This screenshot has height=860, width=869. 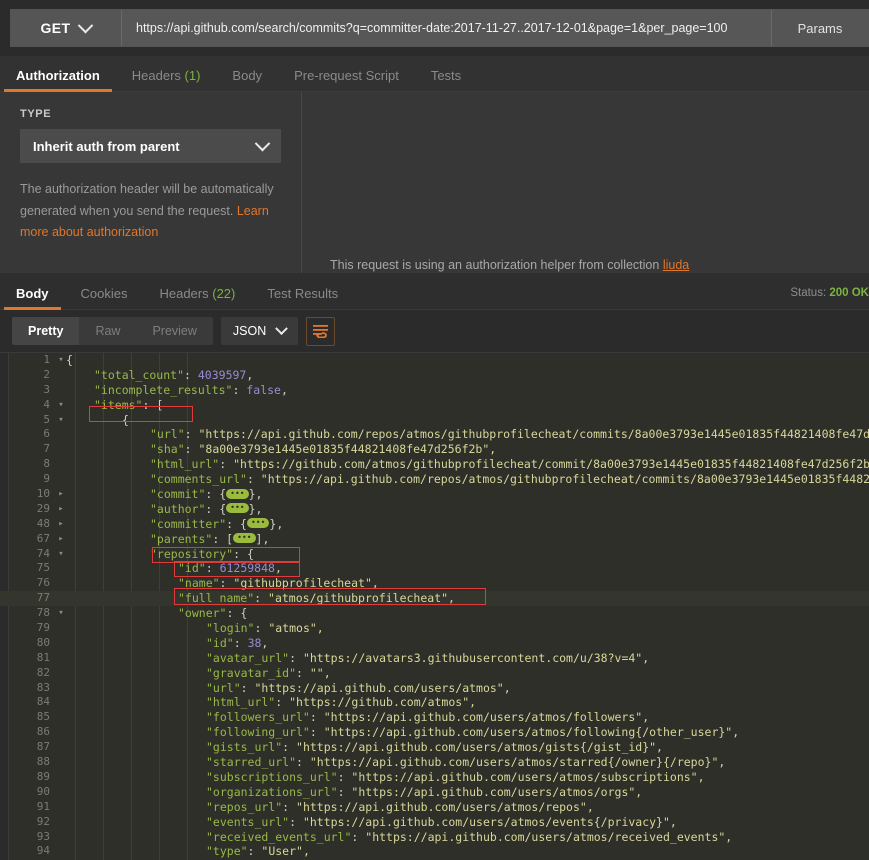 What do you see at coordinates (434, 375) in the screenshot?
I see `code-line: 2 "total_count": 4039597,` at bounding box center [434, 375].